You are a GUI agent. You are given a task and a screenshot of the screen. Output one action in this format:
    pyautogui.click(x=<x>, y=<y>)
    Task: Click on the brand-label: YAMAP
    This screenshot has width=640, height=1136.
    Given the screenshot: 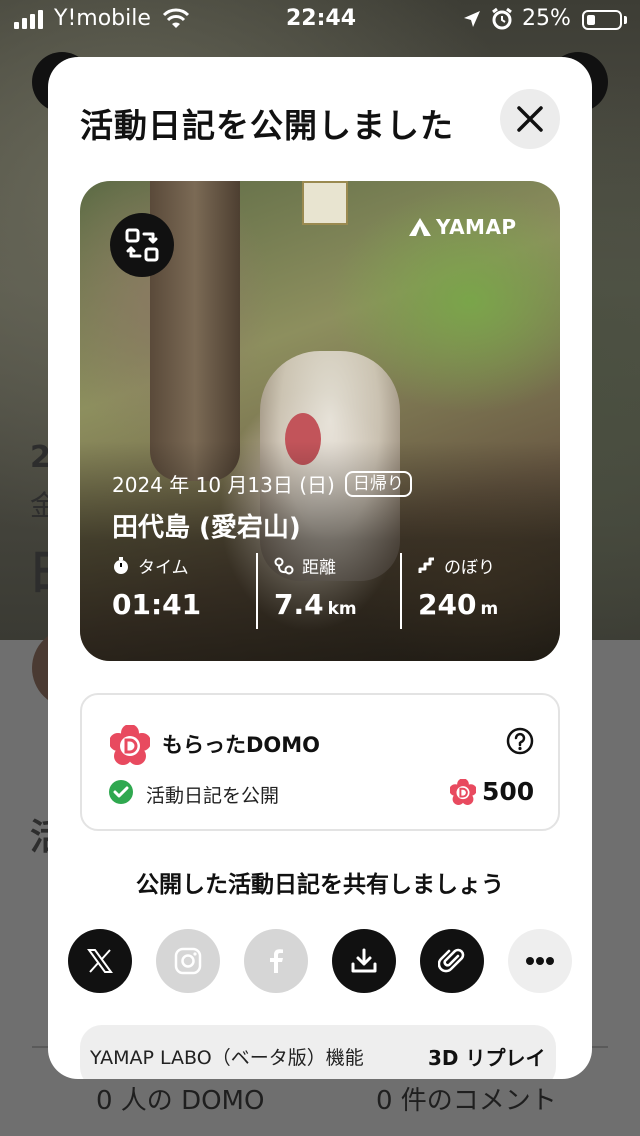 What is the action you would take?
    pyautogui.click(x=476, y=227)
    